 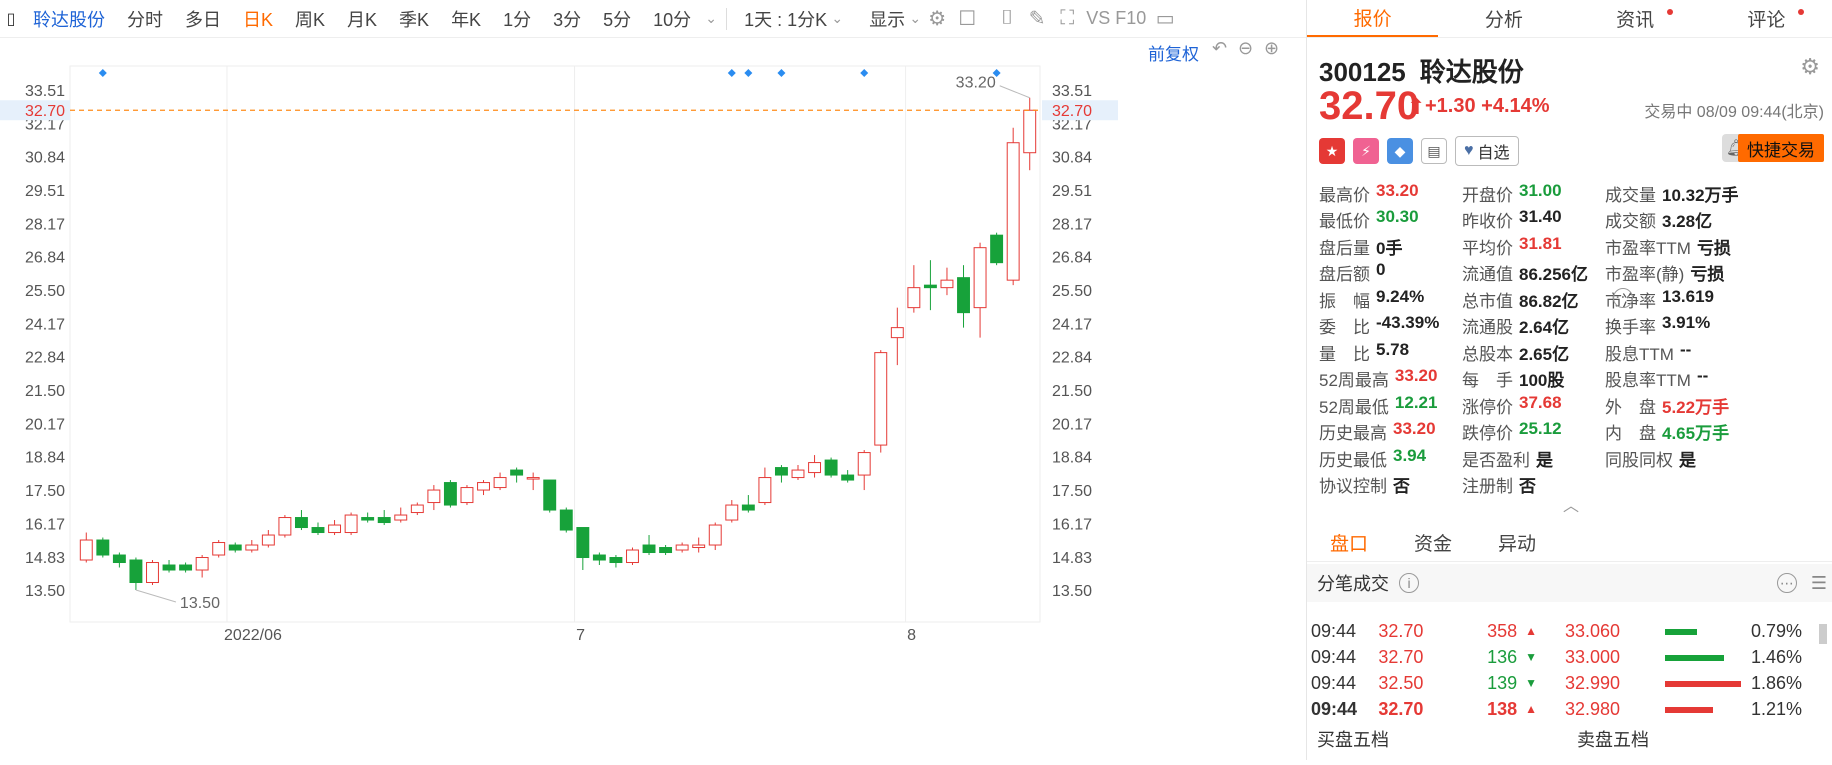 I want to click on y-tick-label: 14.83, so click(x=45, y=558).